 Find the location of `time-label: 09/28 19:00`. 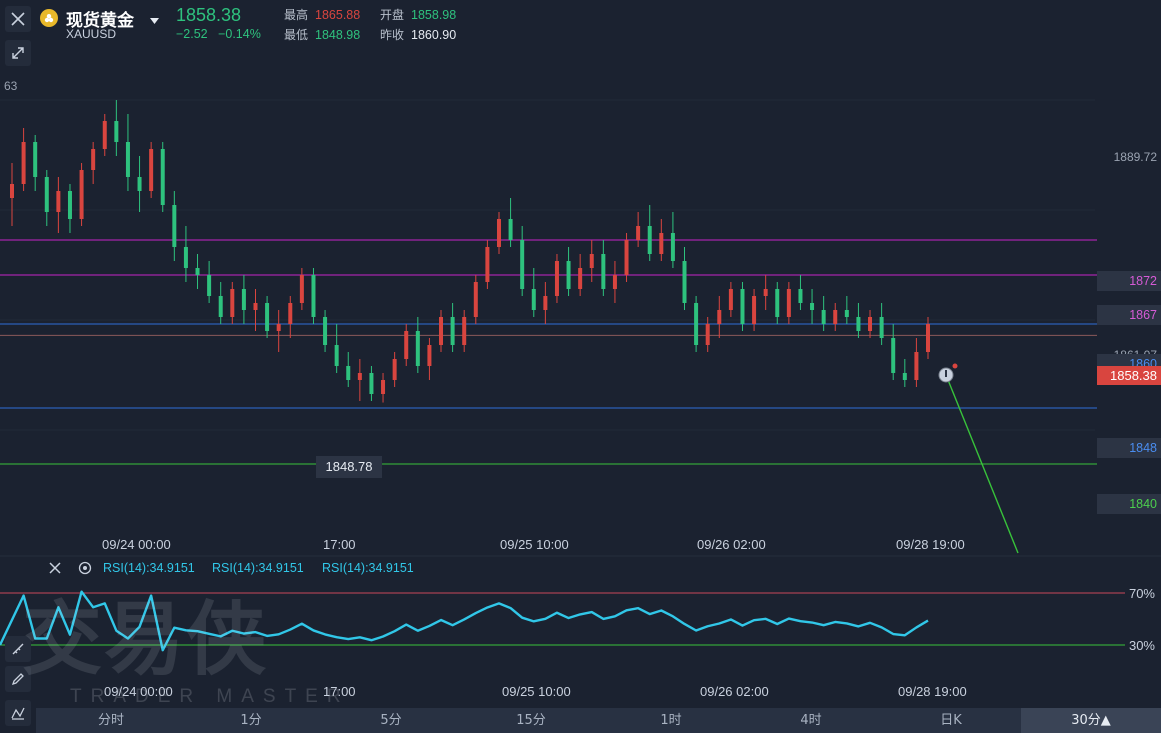

time-label: 09/28 19:00 is located at coordinates (930, 544).